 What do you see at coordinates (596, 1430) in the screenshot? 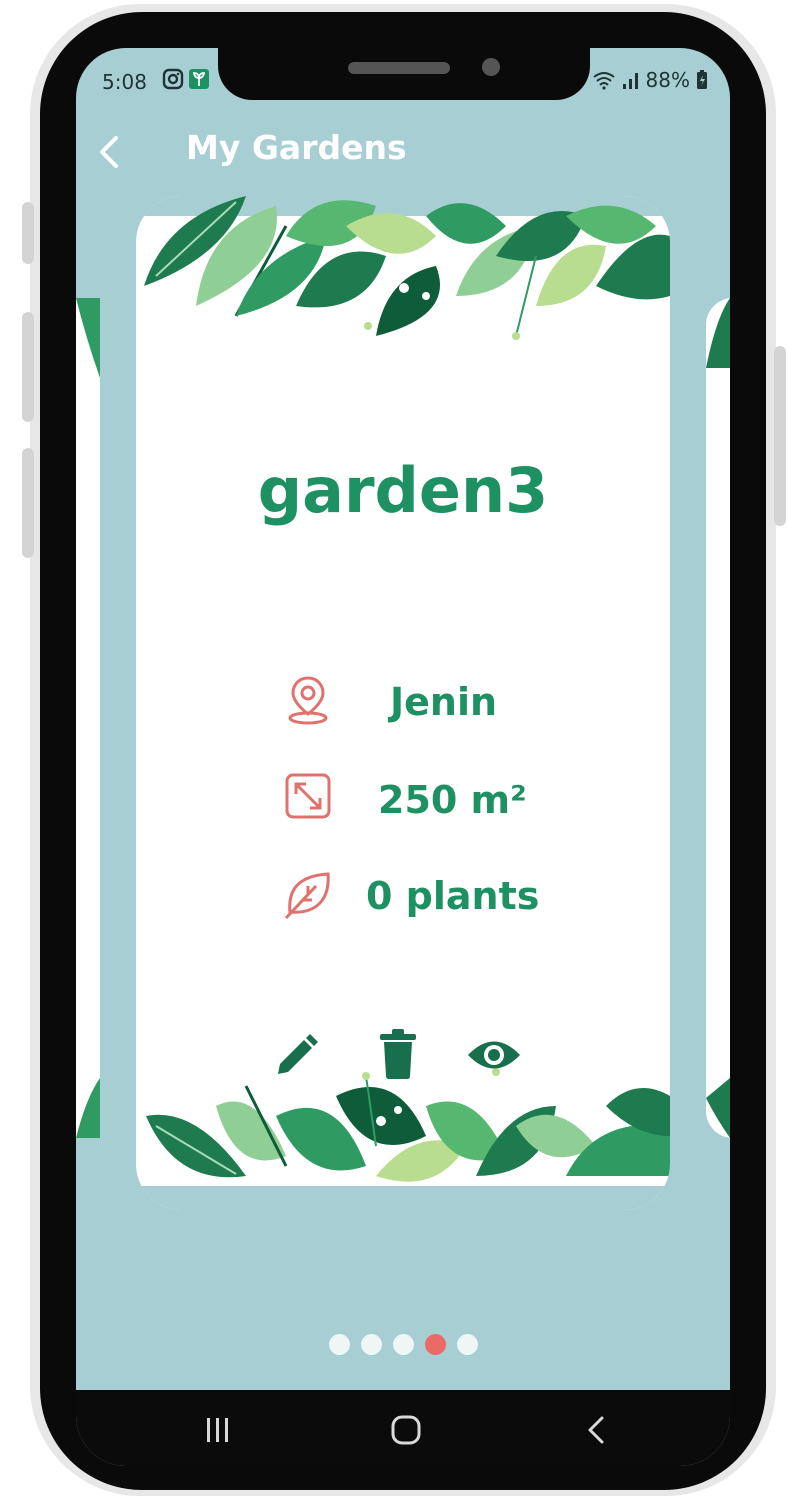
I see `system-back-icon` at bounding box center [596, 1430].